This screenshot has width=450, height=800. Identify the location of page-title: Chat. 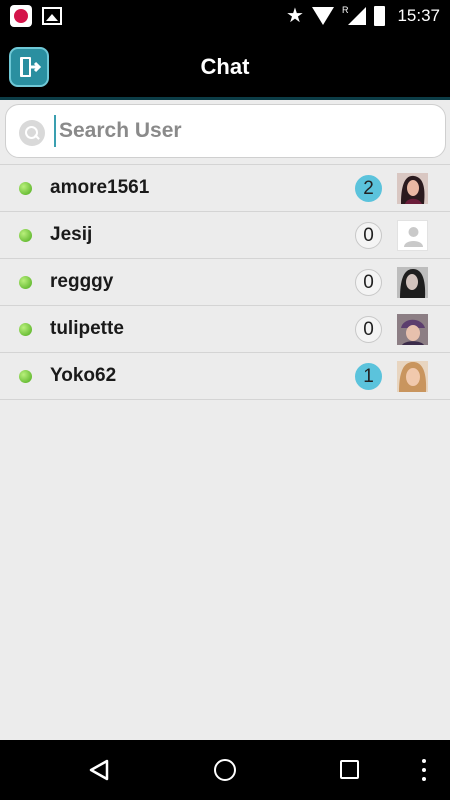
(225, 66).